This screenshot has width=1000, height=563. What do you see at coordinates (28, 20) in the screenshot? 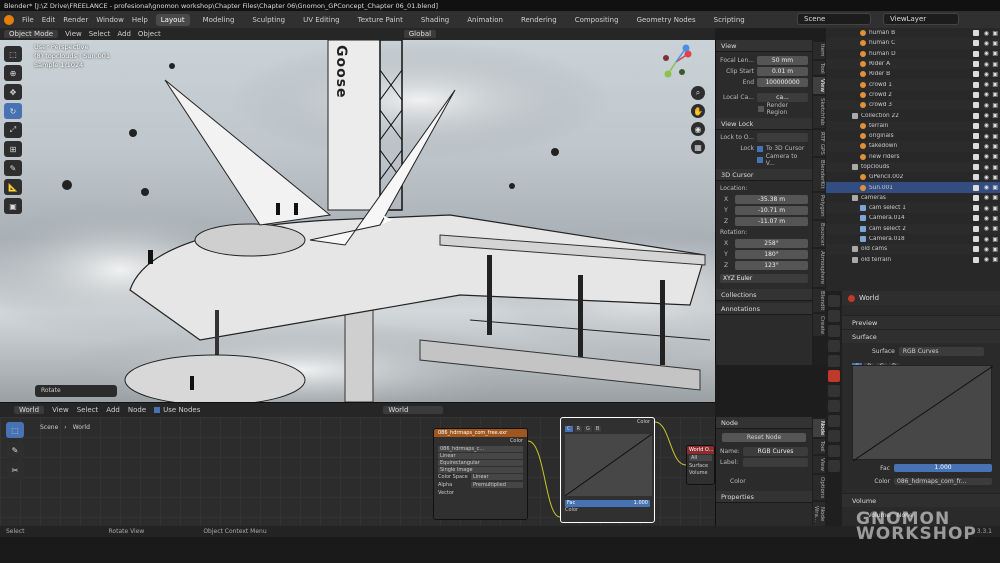
I see `menu-file: File` at bounding box center [28, 20].